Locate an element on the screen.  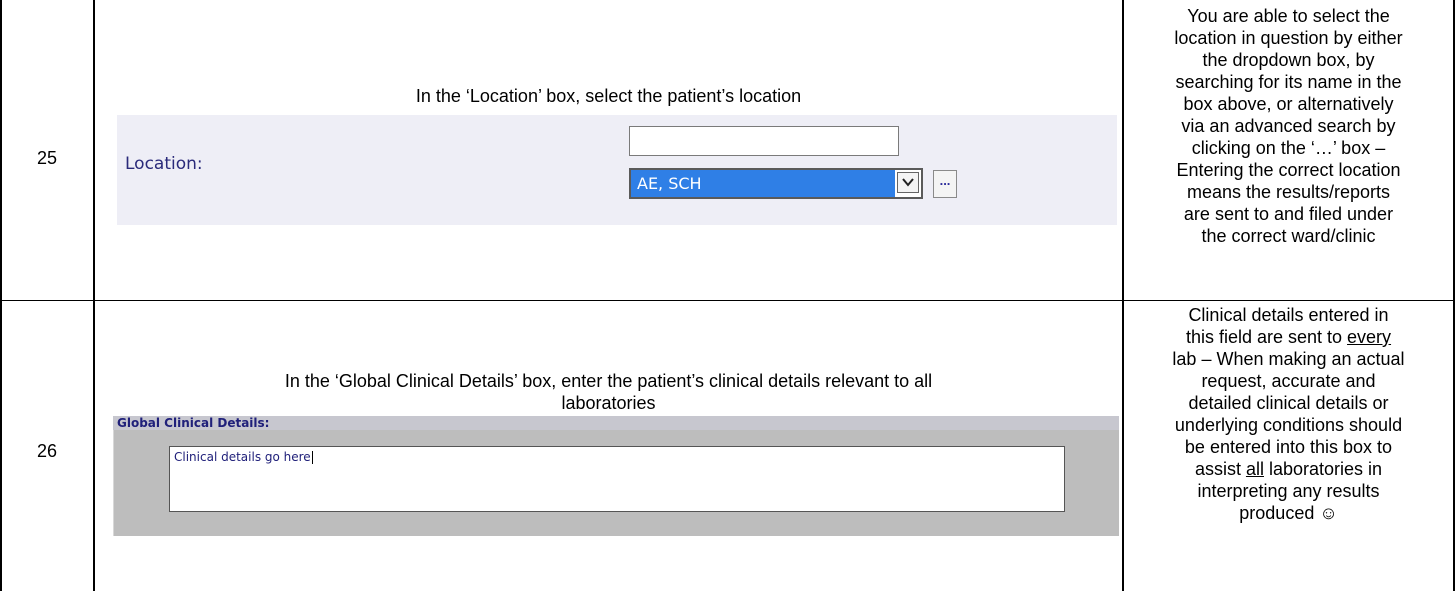
location-dropdown: AE, SCH is located at coordinates (776, 183).